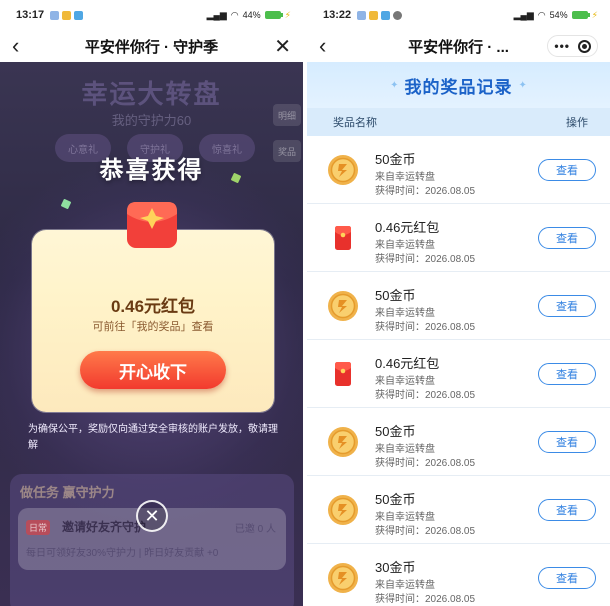 The height and width of the screenshot is (606, 610). I want to click on chat-notification-icon, so click(398, 15).